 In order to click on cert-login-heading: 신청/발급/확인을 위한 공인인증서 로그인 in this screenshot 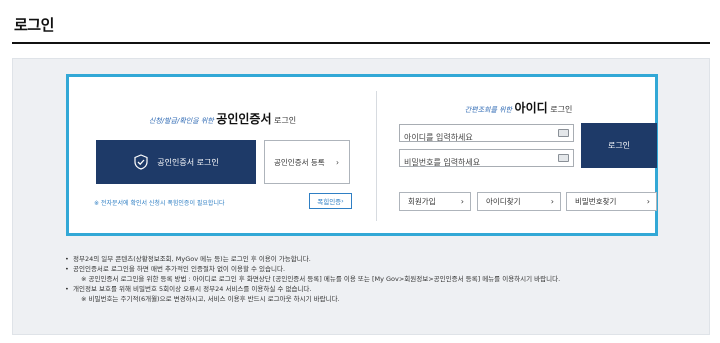, I will do `click(222, 118)`.